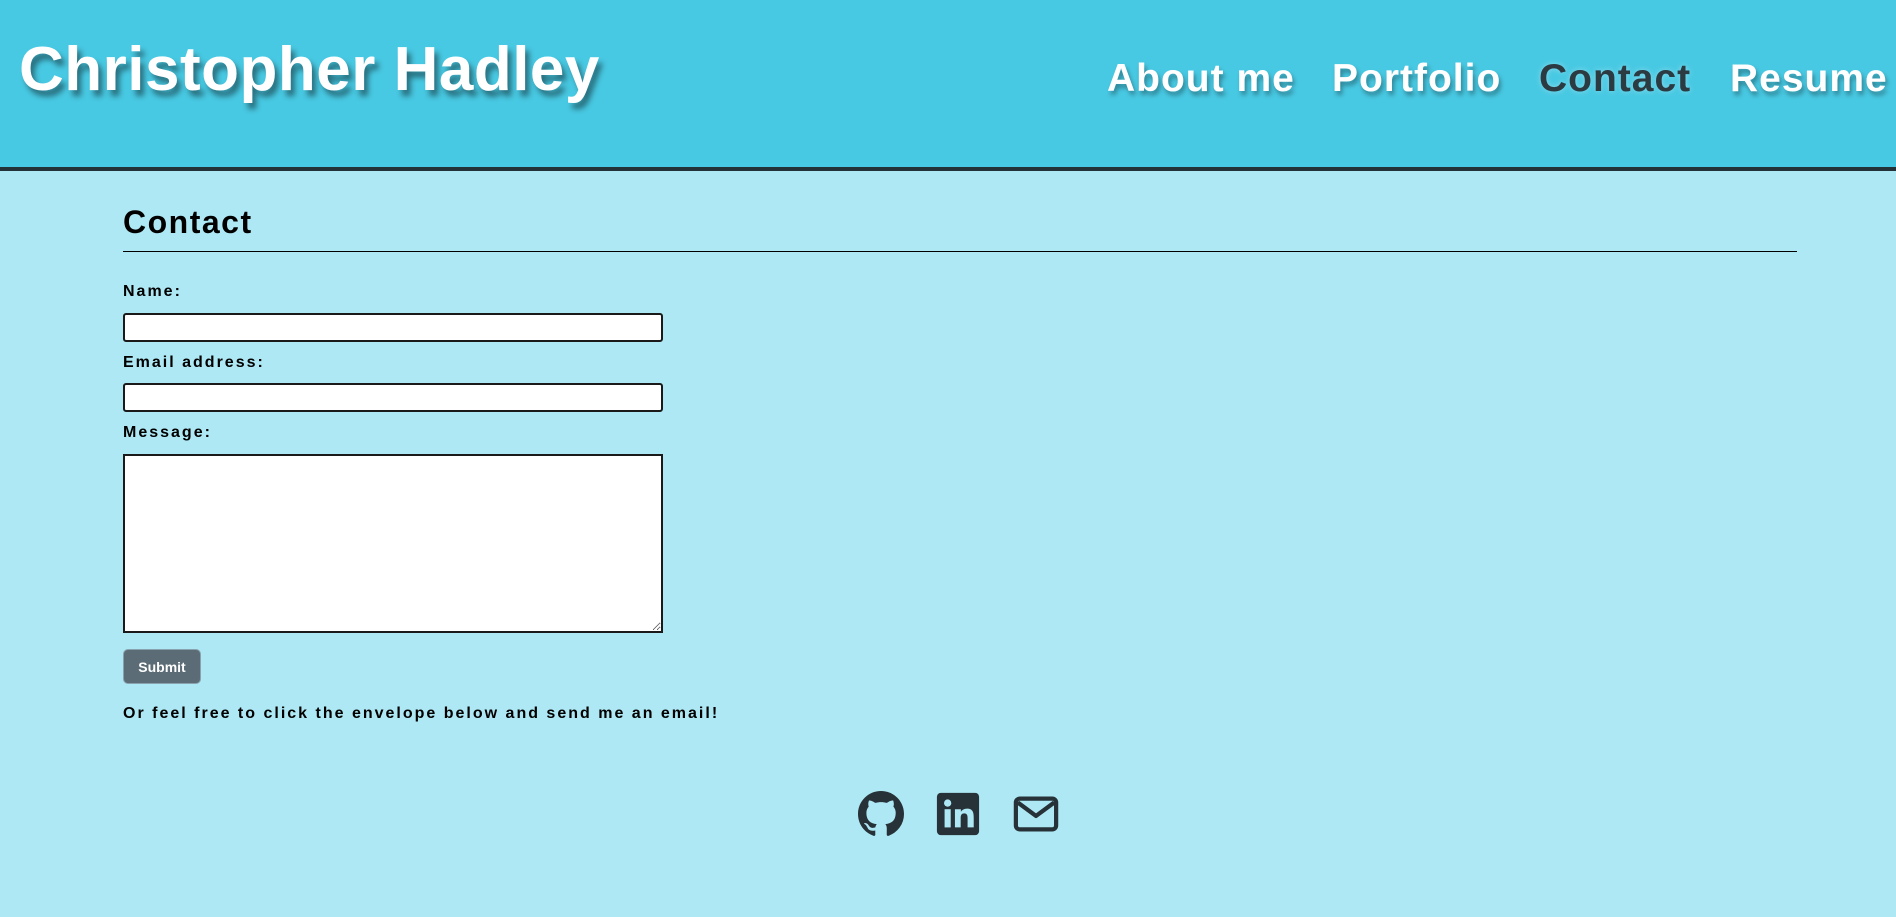 Image resolution: width=1896 pixels, height=917 pixels. Describe the element at coordinates (1416, 79) in the screenshot. I see `nav-portfolio: Portfolio` at that location.